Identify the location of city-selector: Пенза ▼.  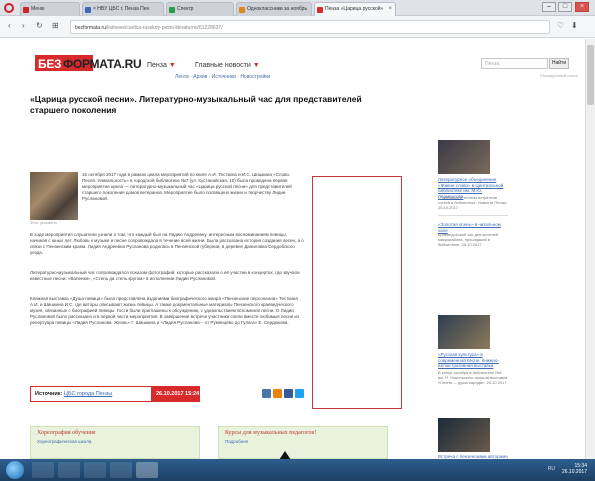
(161, 65).